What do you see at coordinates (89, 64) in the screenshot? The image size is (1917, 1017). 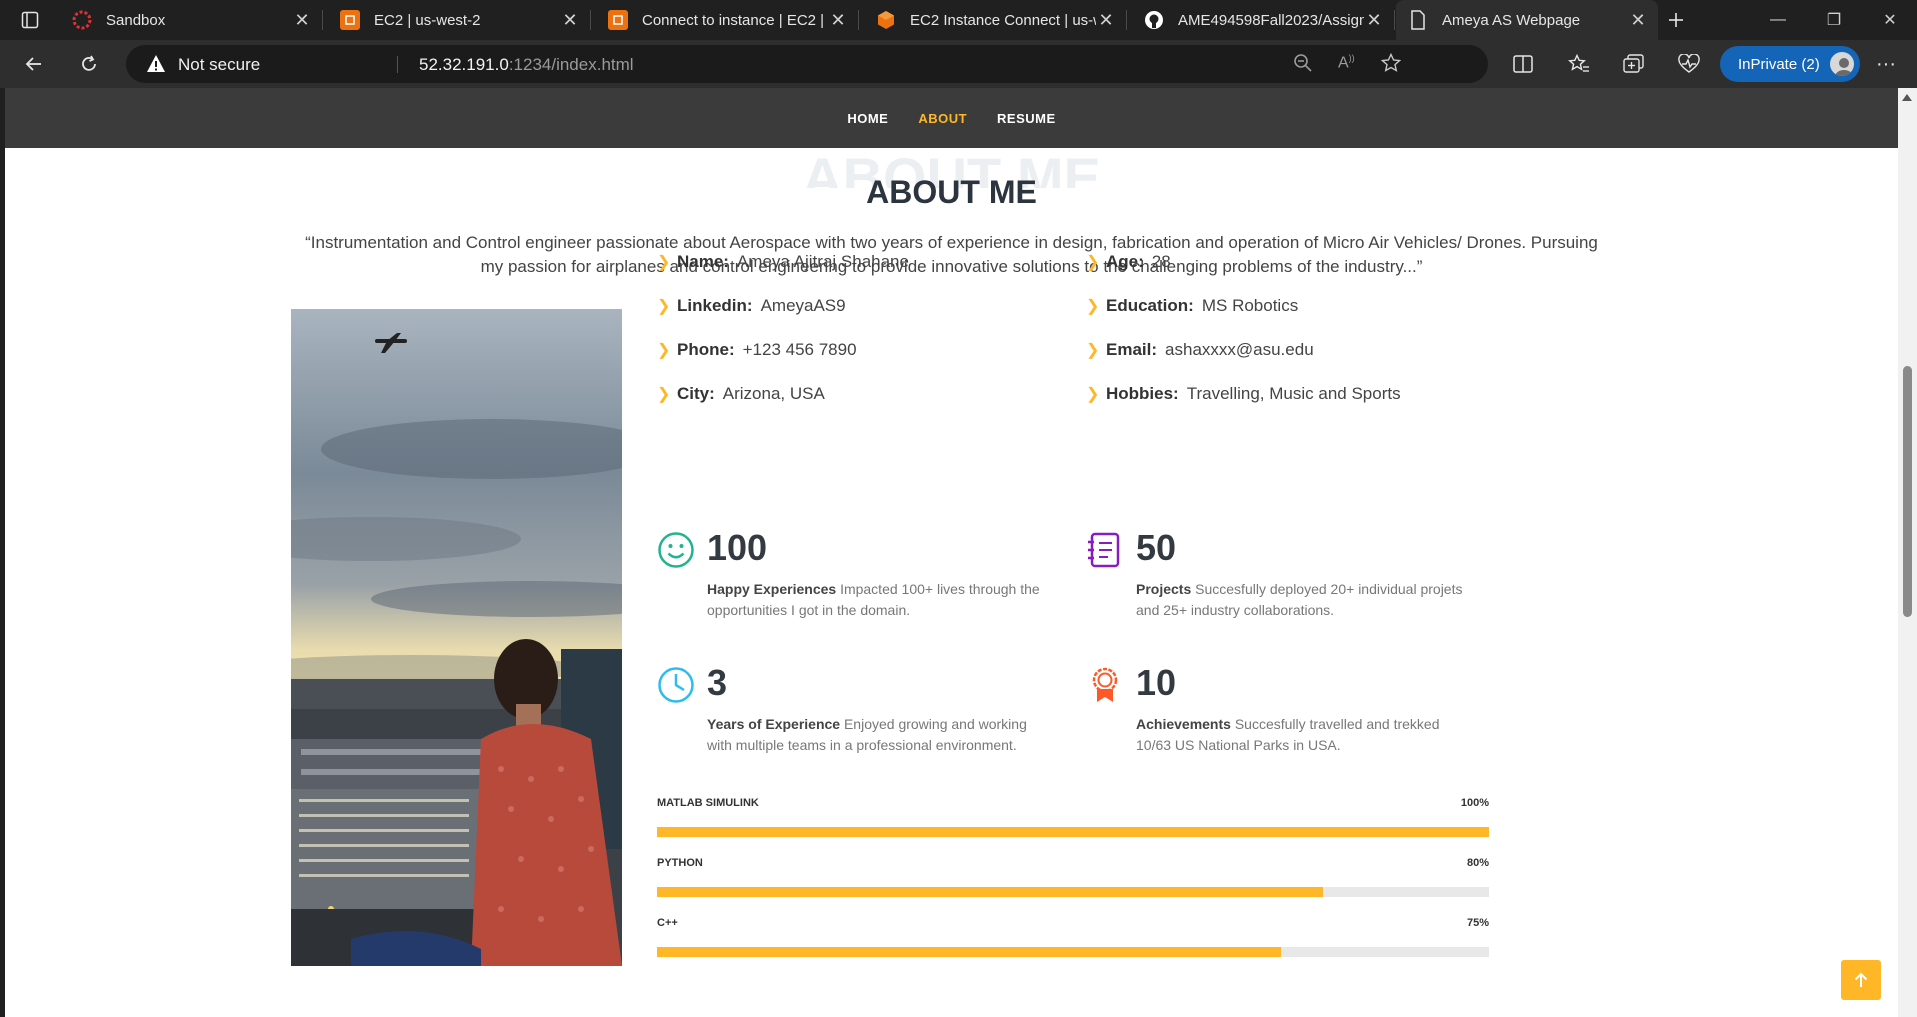 I see `refresh-icon` at bounding box center [89, 64].